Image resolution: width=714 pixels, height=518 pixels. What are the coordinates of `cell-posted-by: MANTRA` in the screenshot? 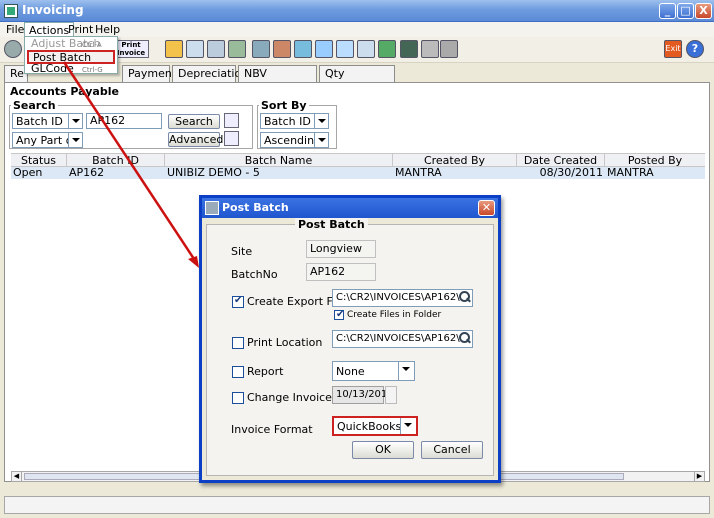 It's located at (630, 173).